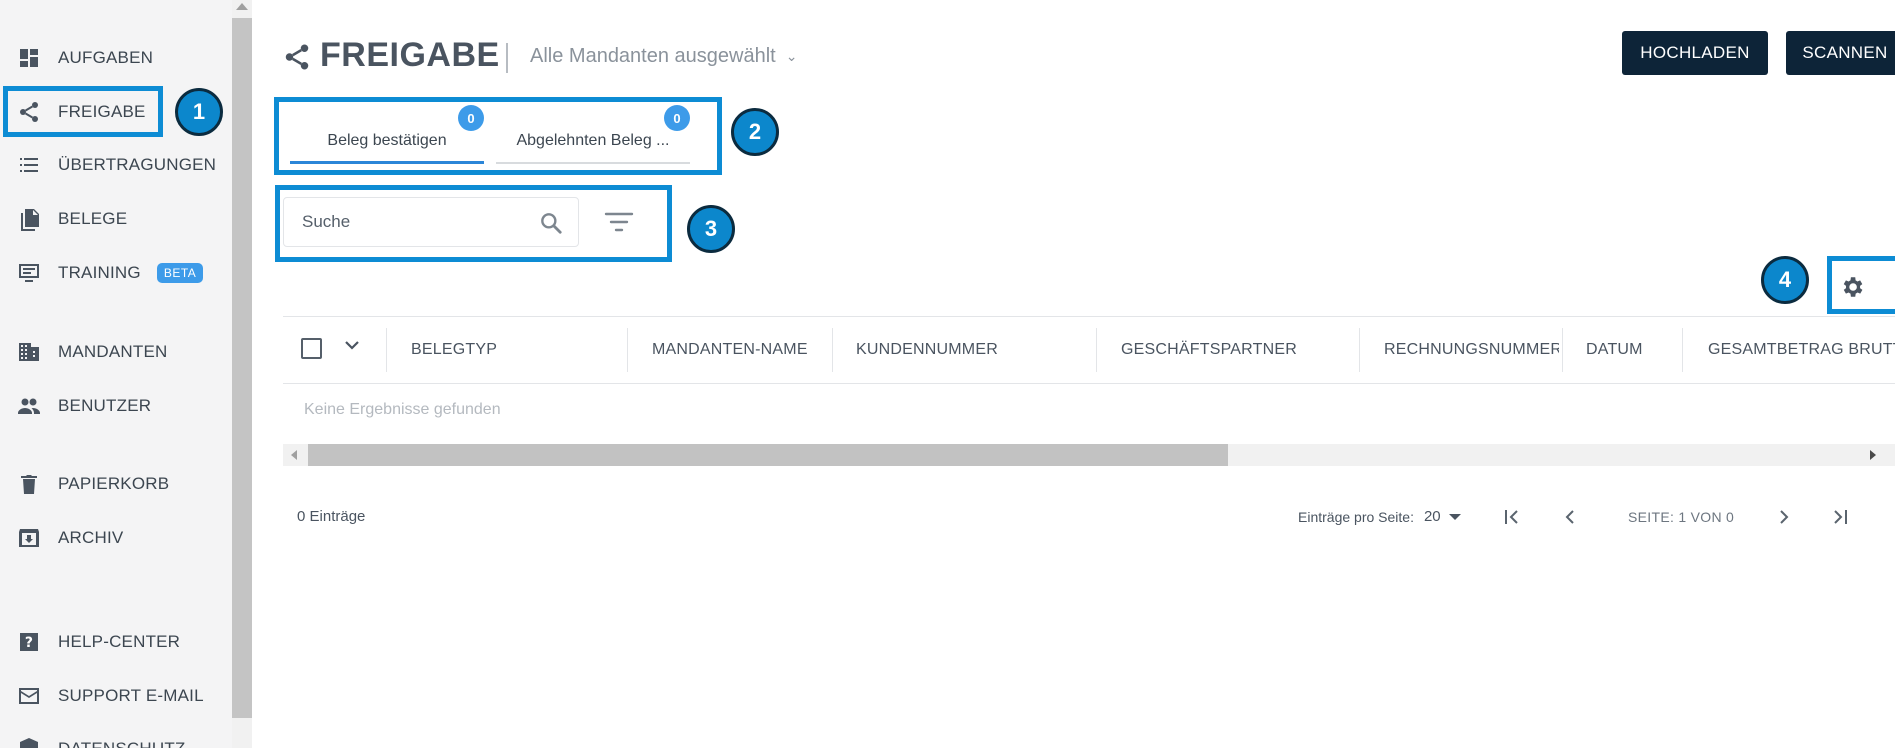 The image size is (1895, 748). I want to click on column-header-gesamtbetrag-brutto: GESAMTBETRAG BRUTTO, so click(1801, 350).